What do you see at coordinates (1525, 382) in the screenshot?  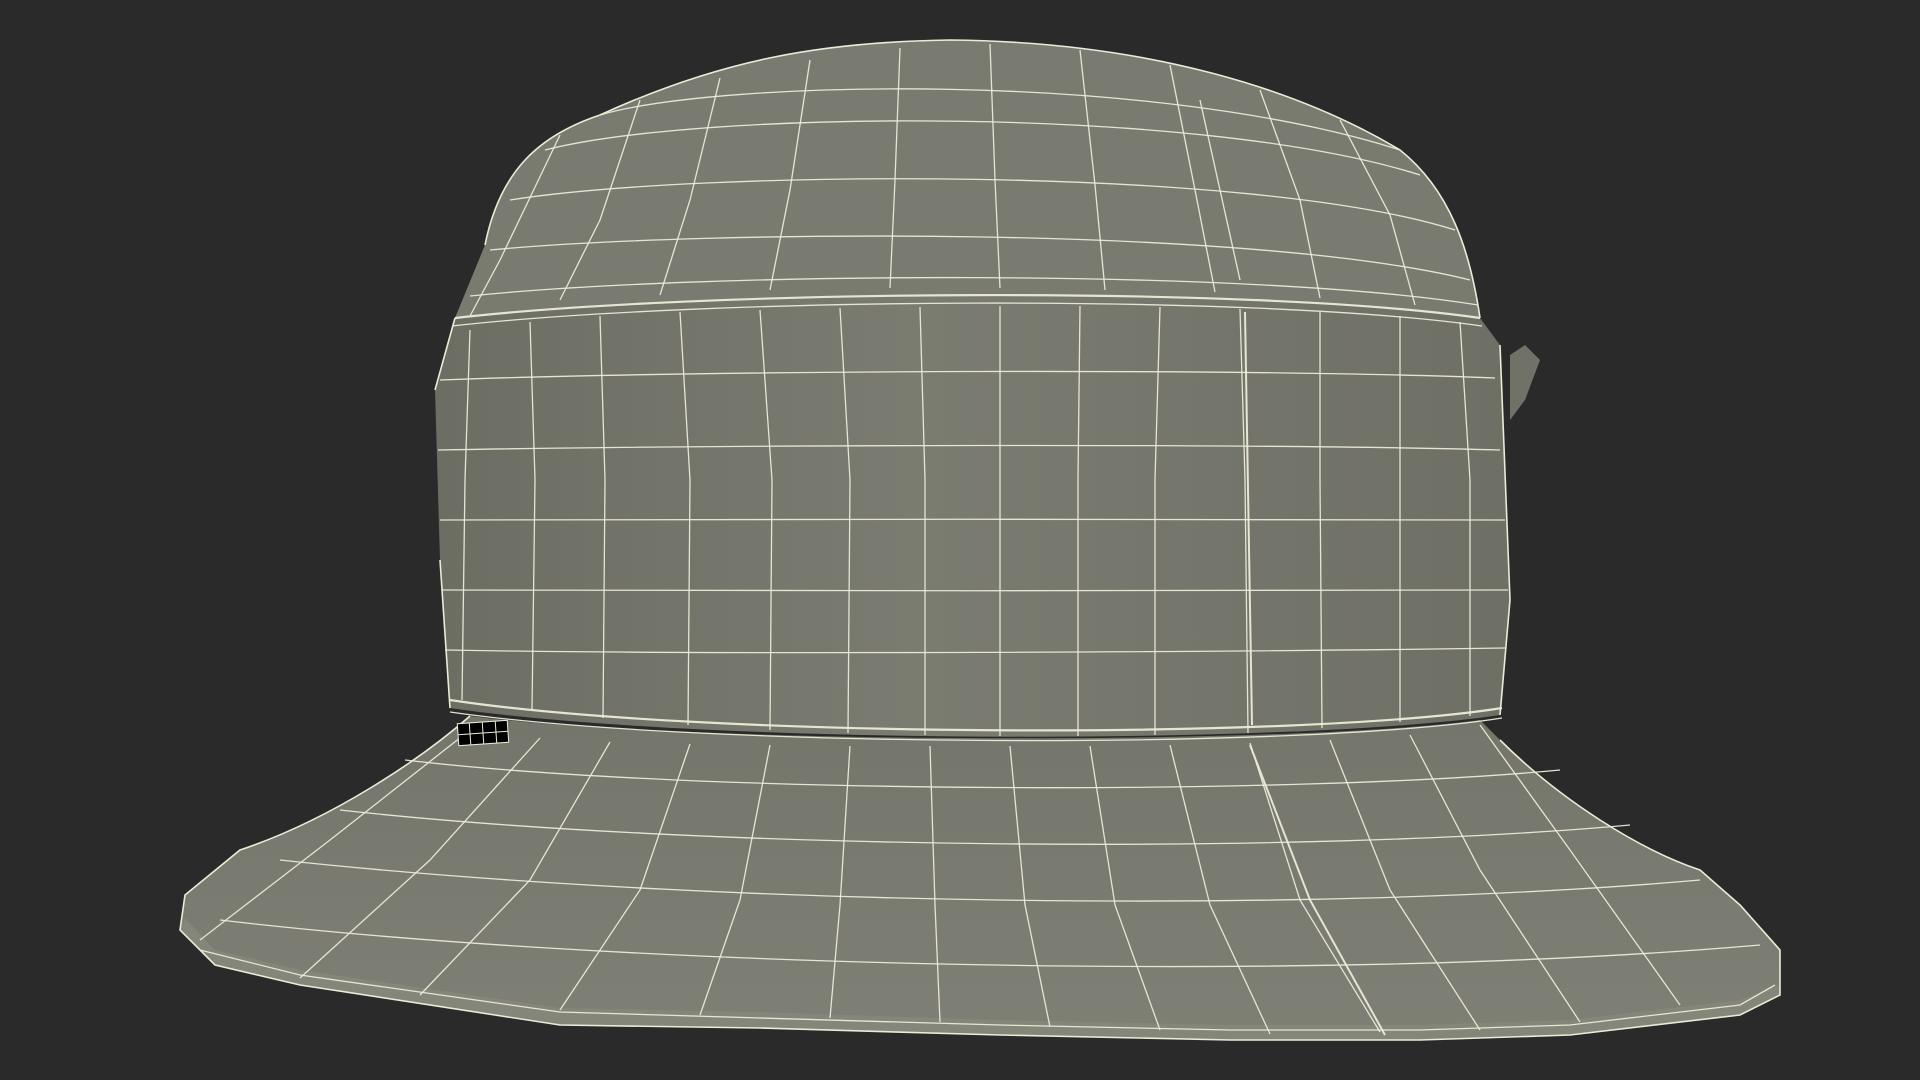 I see `hat-side-tab` at bounding box center [1525, 382].